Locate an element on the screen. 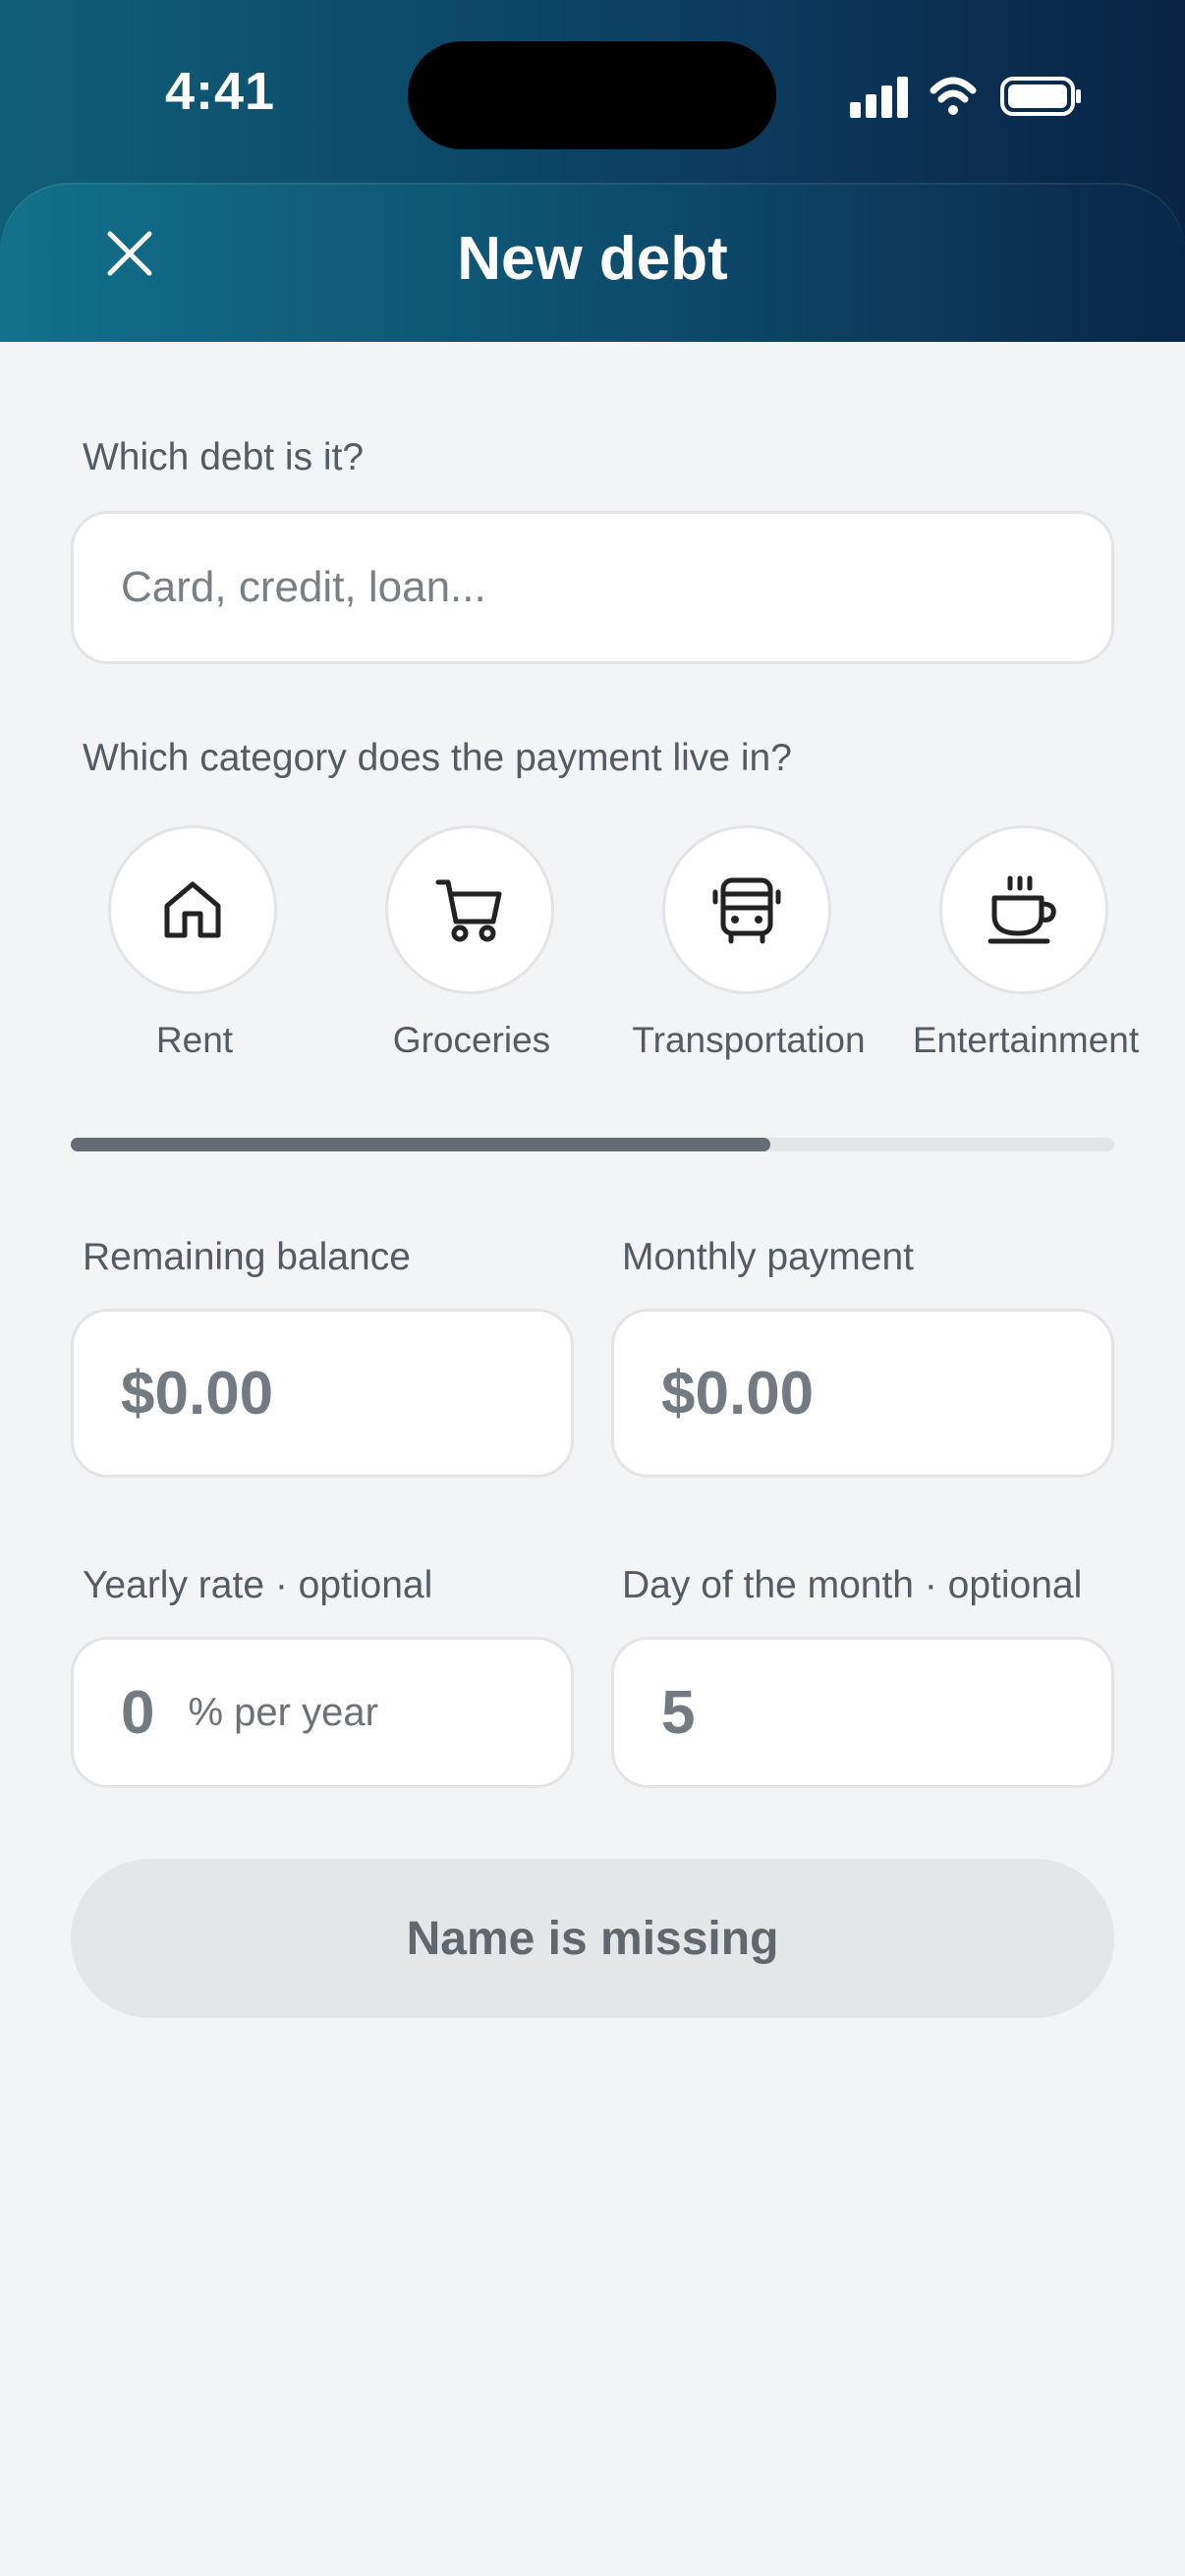 The image size is (1185, 2576). day-label: Day of the month · optional is located at coordinates (852, 1585).